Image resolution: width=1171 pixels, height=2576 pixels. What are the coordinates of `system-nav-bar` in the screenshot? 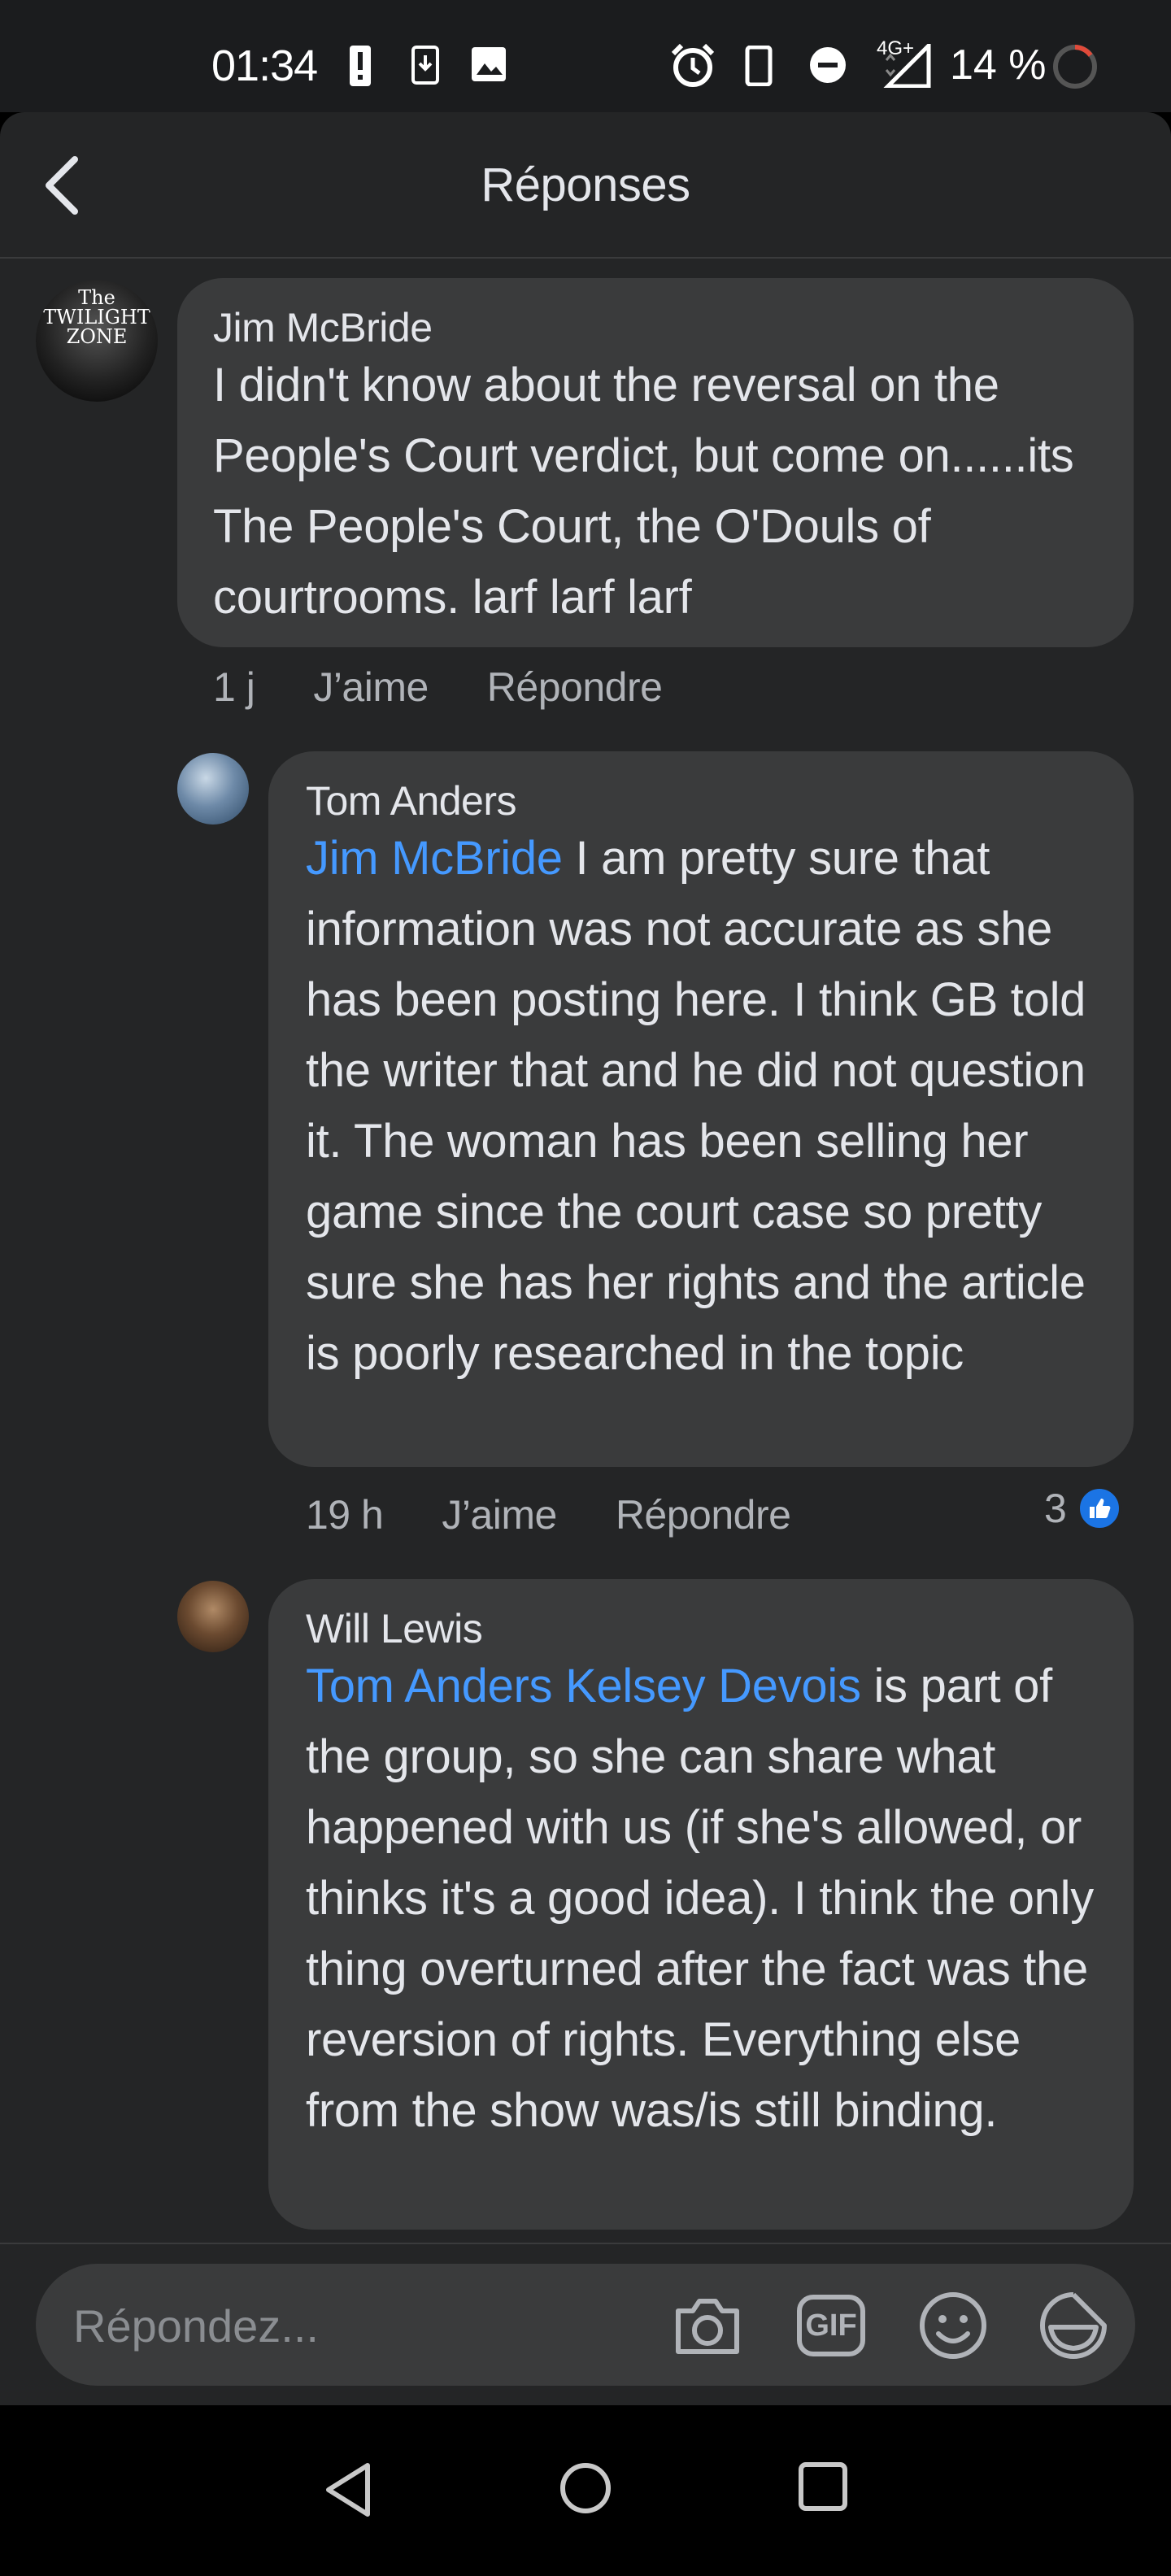 It's located at (585, 2490).